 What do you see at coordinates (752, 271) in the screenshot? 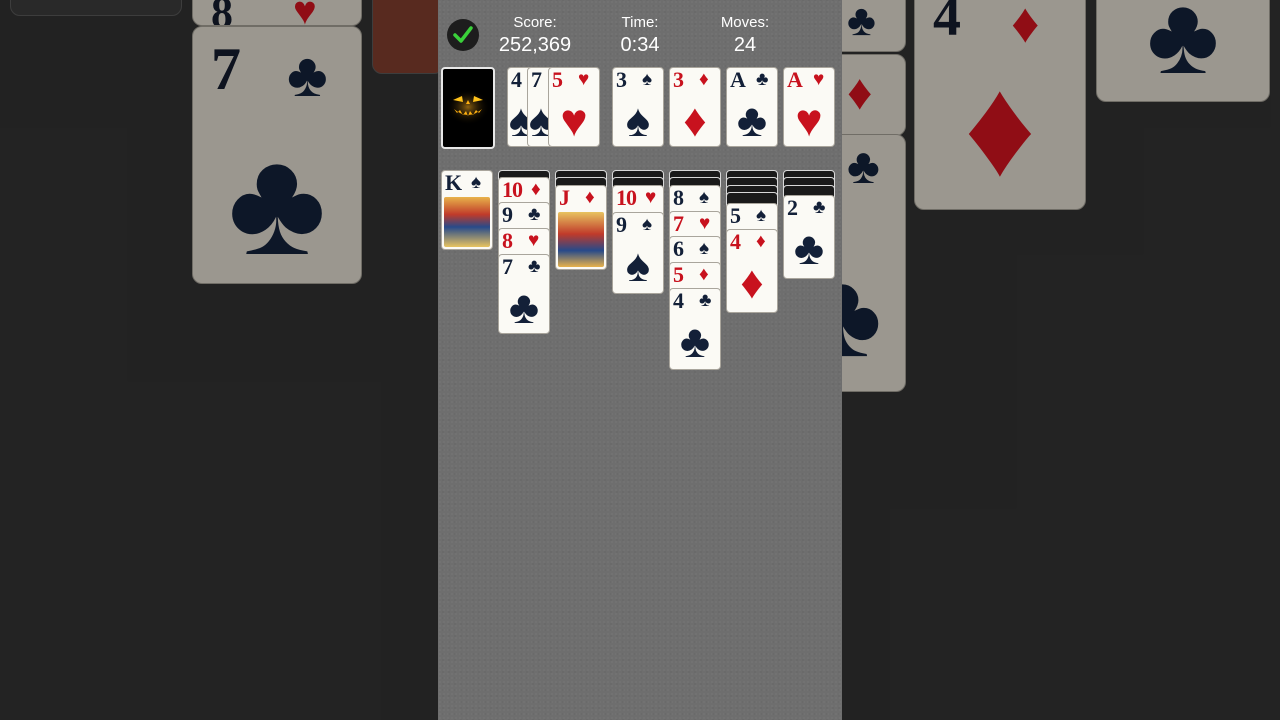
I see `tableau-card: 4 ♦ ♦` at bounding box center [752, 271].